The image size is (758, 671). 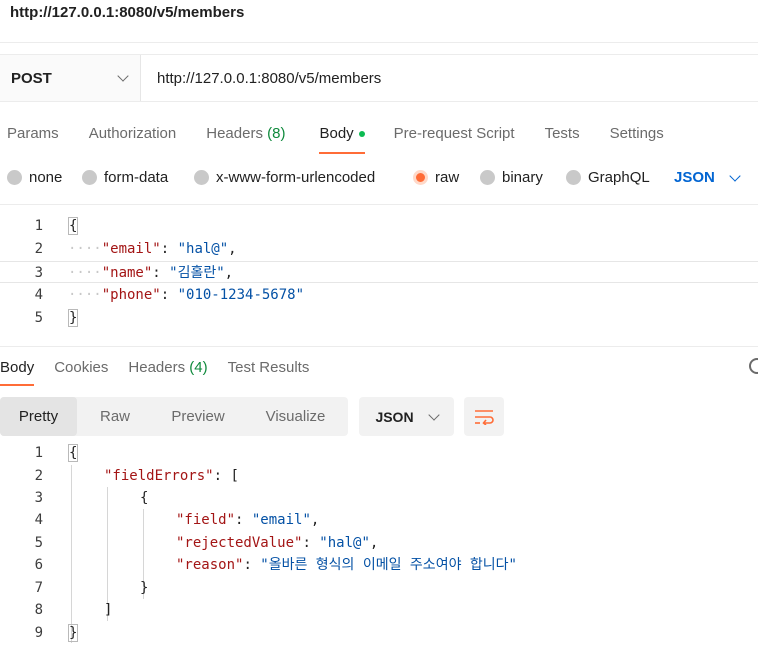 I want to click on view-label: Visualize, so click(x=295, y=416).